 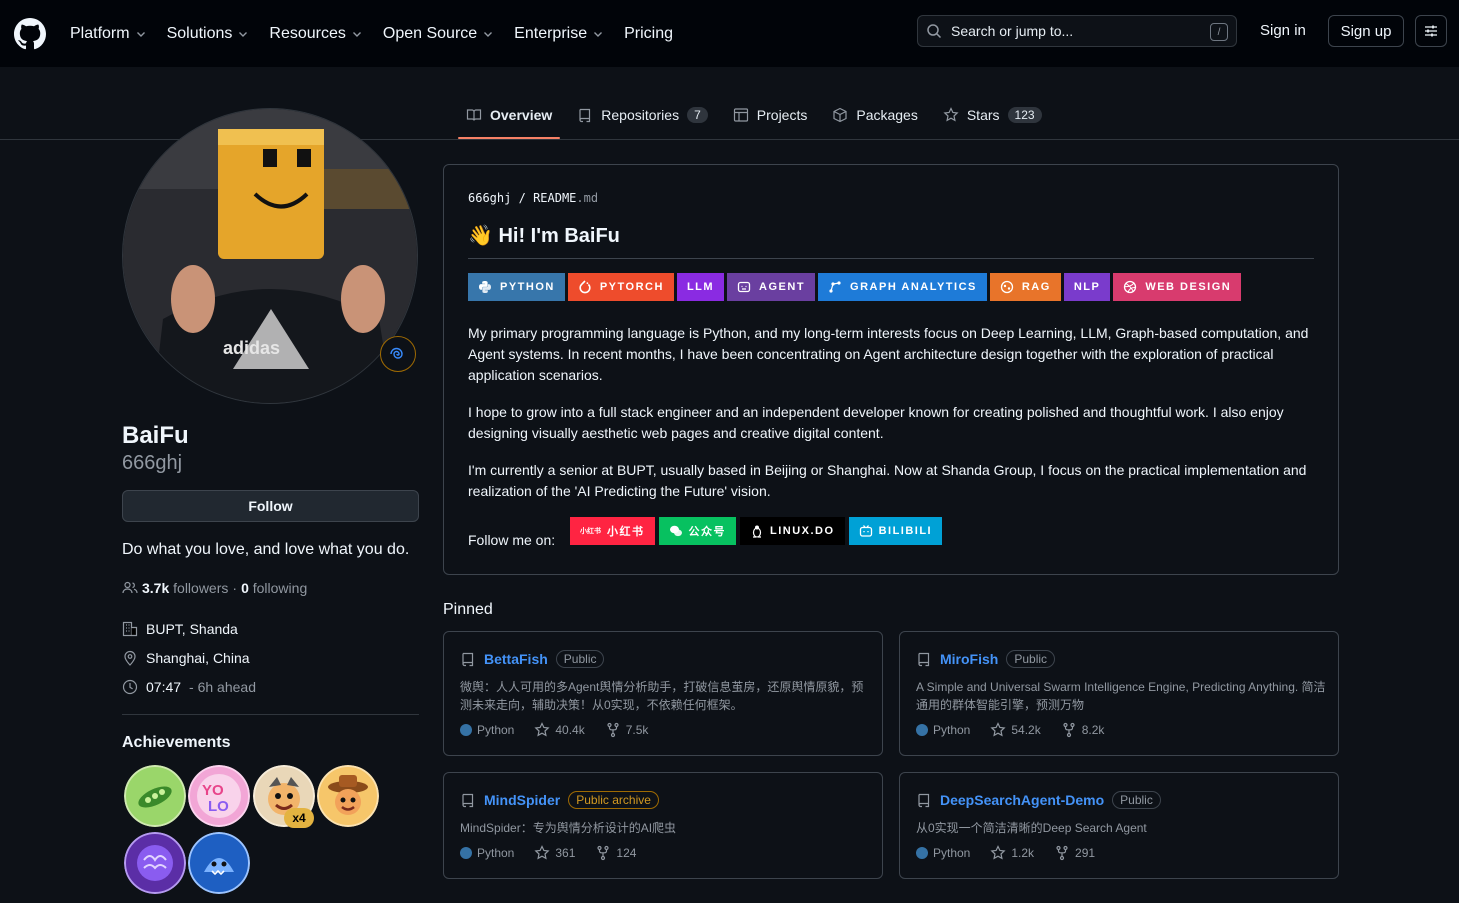 I want to click on package-icon, so click(x=840, y=115).